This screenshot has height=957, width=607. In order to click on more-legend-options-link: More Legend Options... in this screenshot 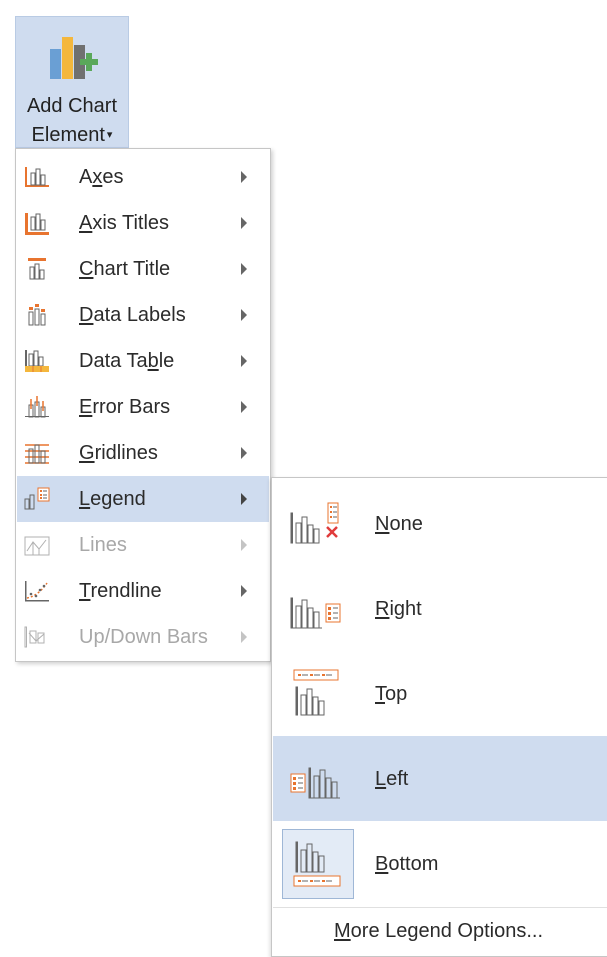, I will do `click(438, 931)`.